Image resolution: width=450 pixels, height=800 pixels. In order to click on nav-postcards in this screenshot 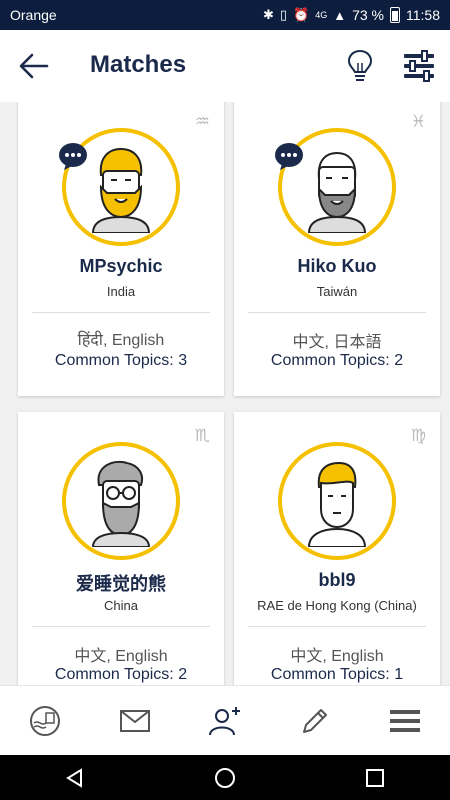, I will do `click(45, 721)`.